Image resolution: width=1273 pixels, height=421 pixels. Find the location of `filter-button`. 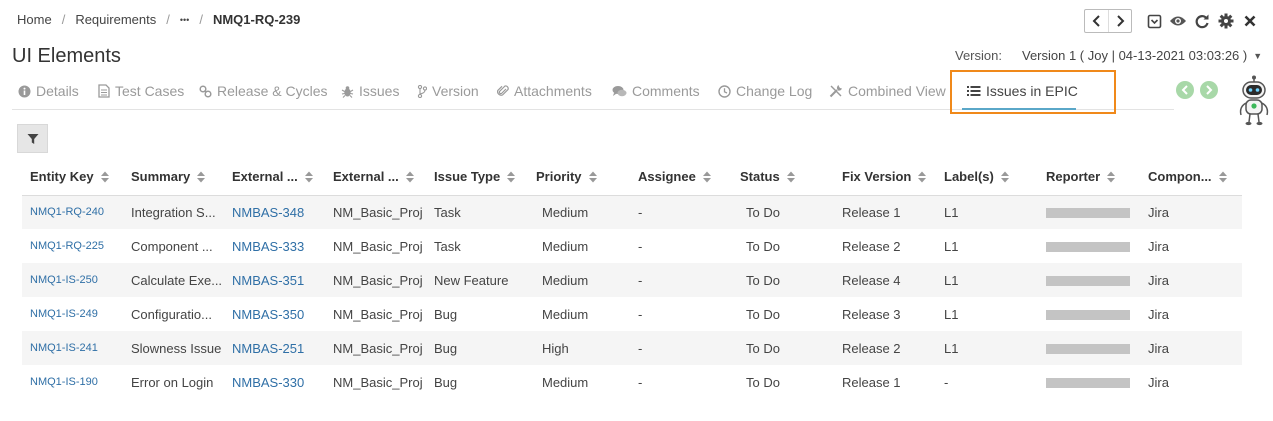

filter-button is located at coordinates (32, 138).